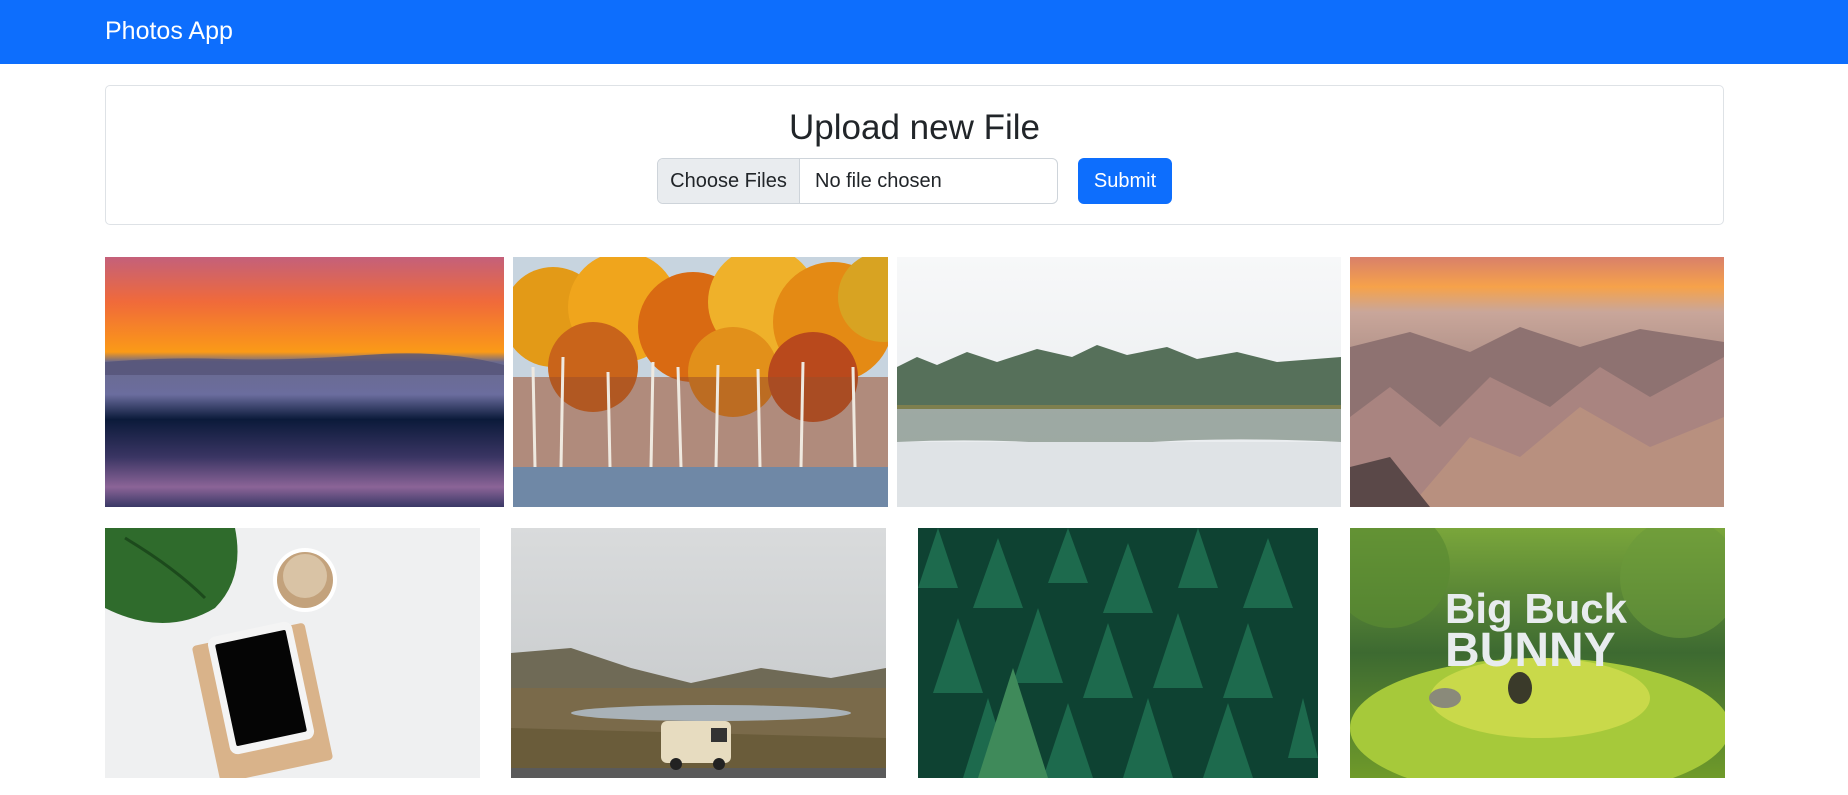  I want to click on navbar: Photos App, so click(924, 32).